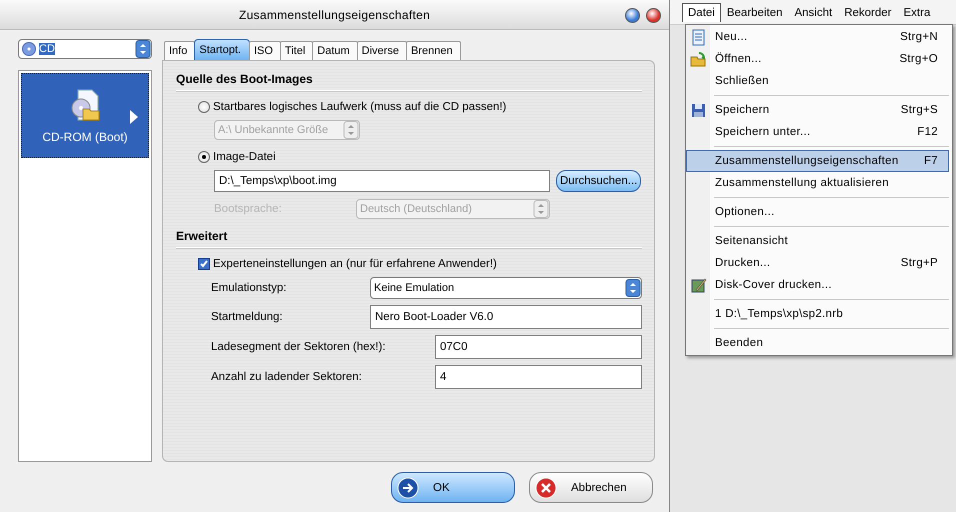 This screenshot has height=512, width=956. I want to click on window-title: Zusammenstellungseigenschaften, so click(334, 15).